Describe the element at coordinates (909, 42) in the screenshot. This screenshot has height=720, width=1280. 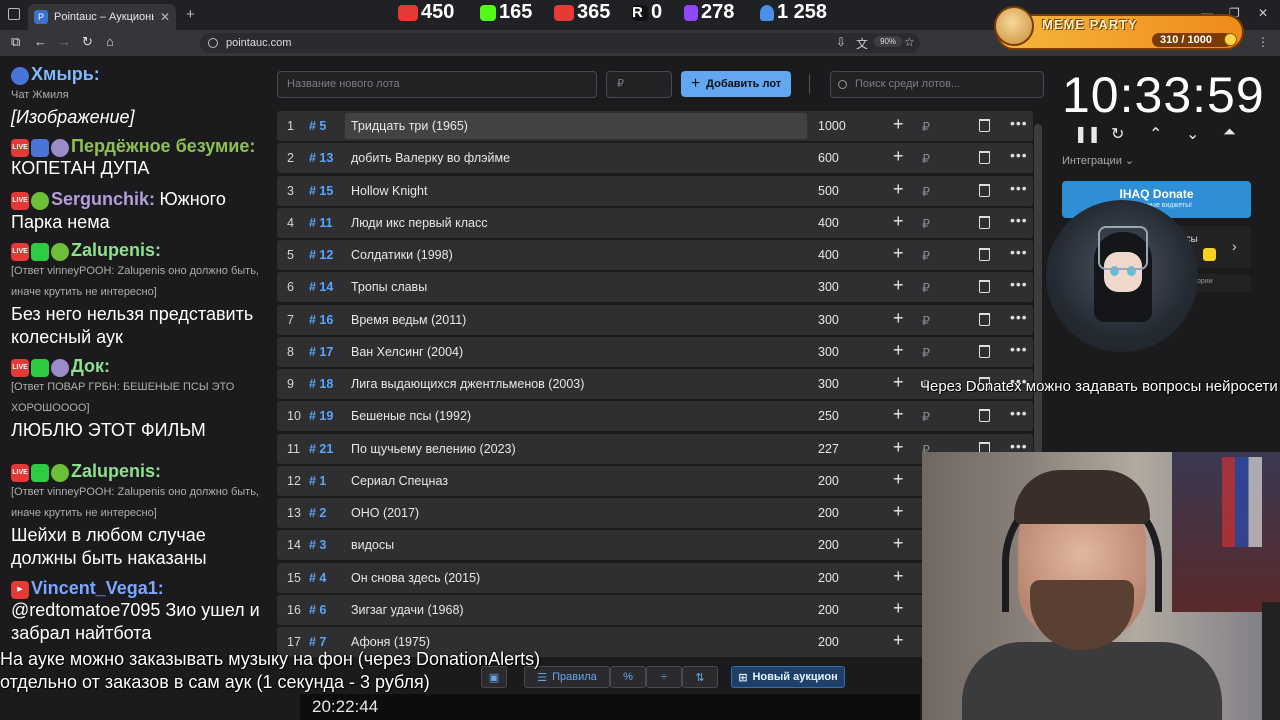
I see `favorite-star-icon: ☆` at that location.